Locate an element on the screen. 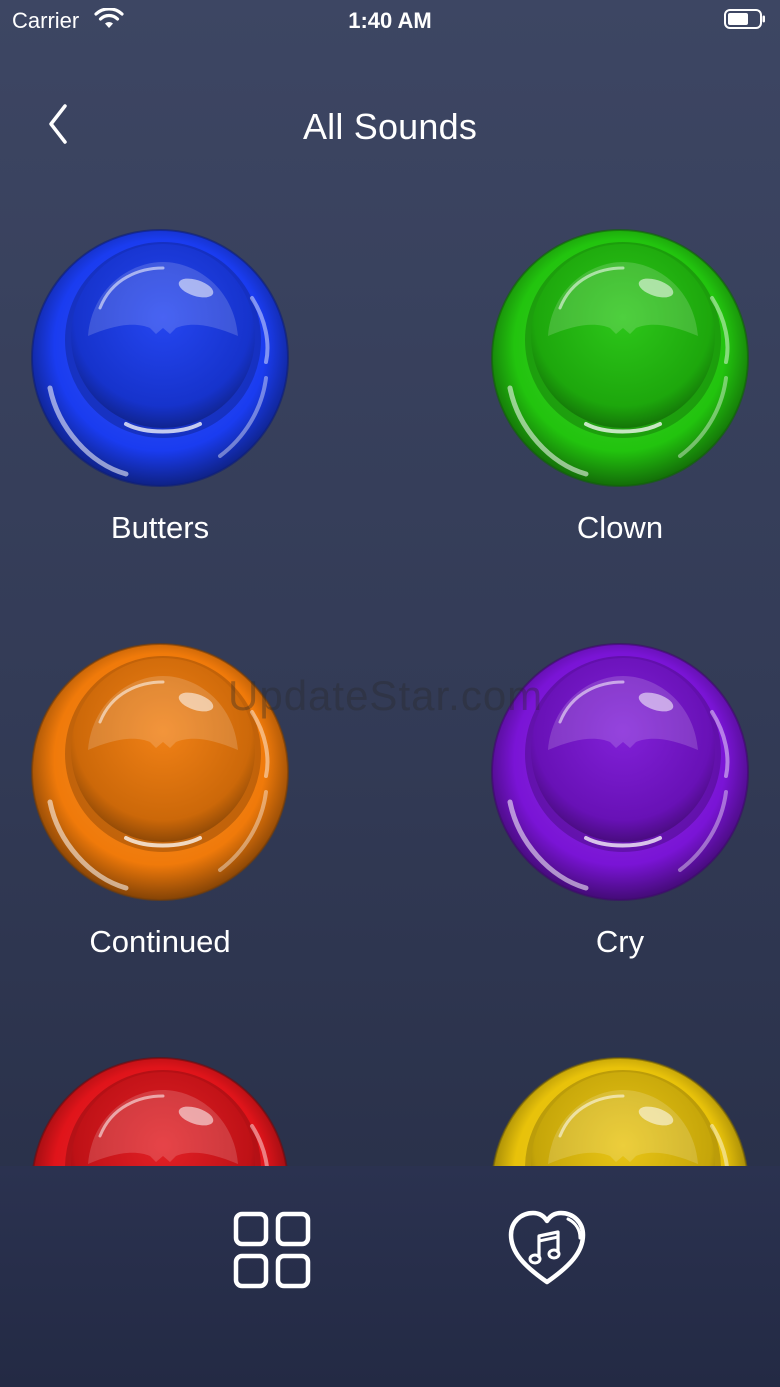 Image resolution: width=780 pixels, height=1387 pixels. sound-item-cry: Cry is located at coordinates (620, 812).